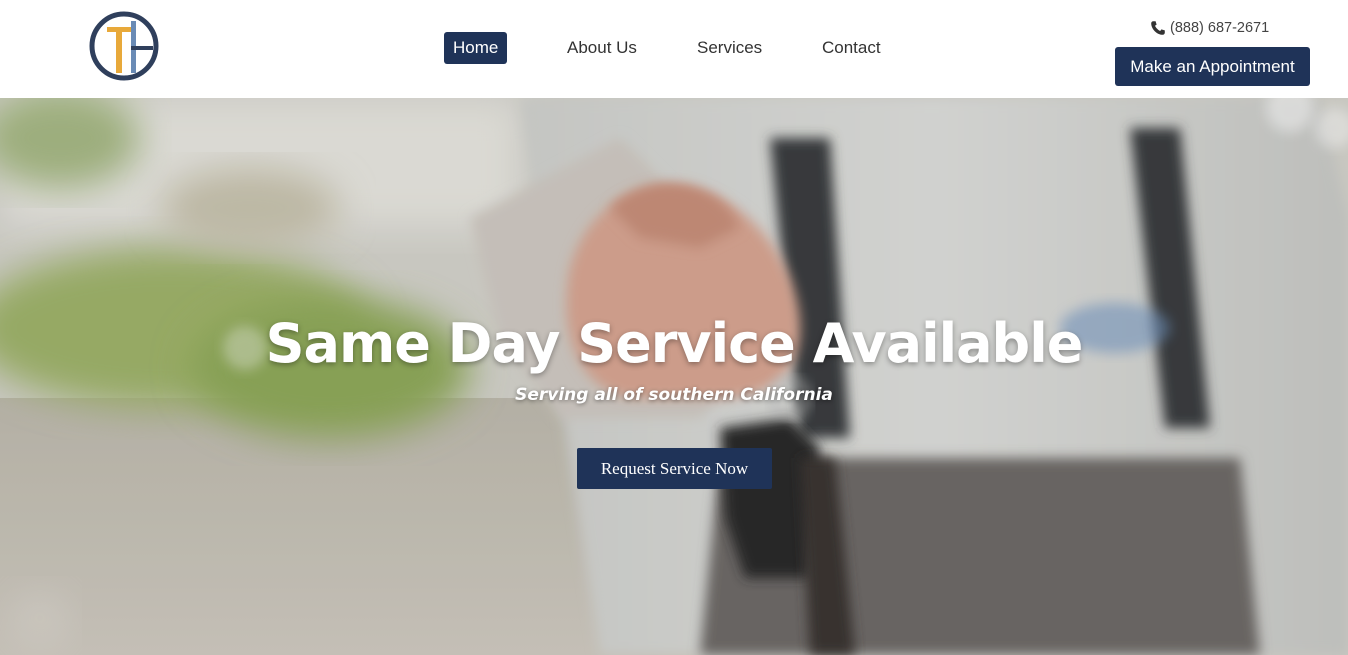 This screenshot has width=1348, height=655. What do you see at coordinates (1220, 28) in the screenshot?
I see `phone-text: (888) 687-2671` at bounding box center [1220, 28].